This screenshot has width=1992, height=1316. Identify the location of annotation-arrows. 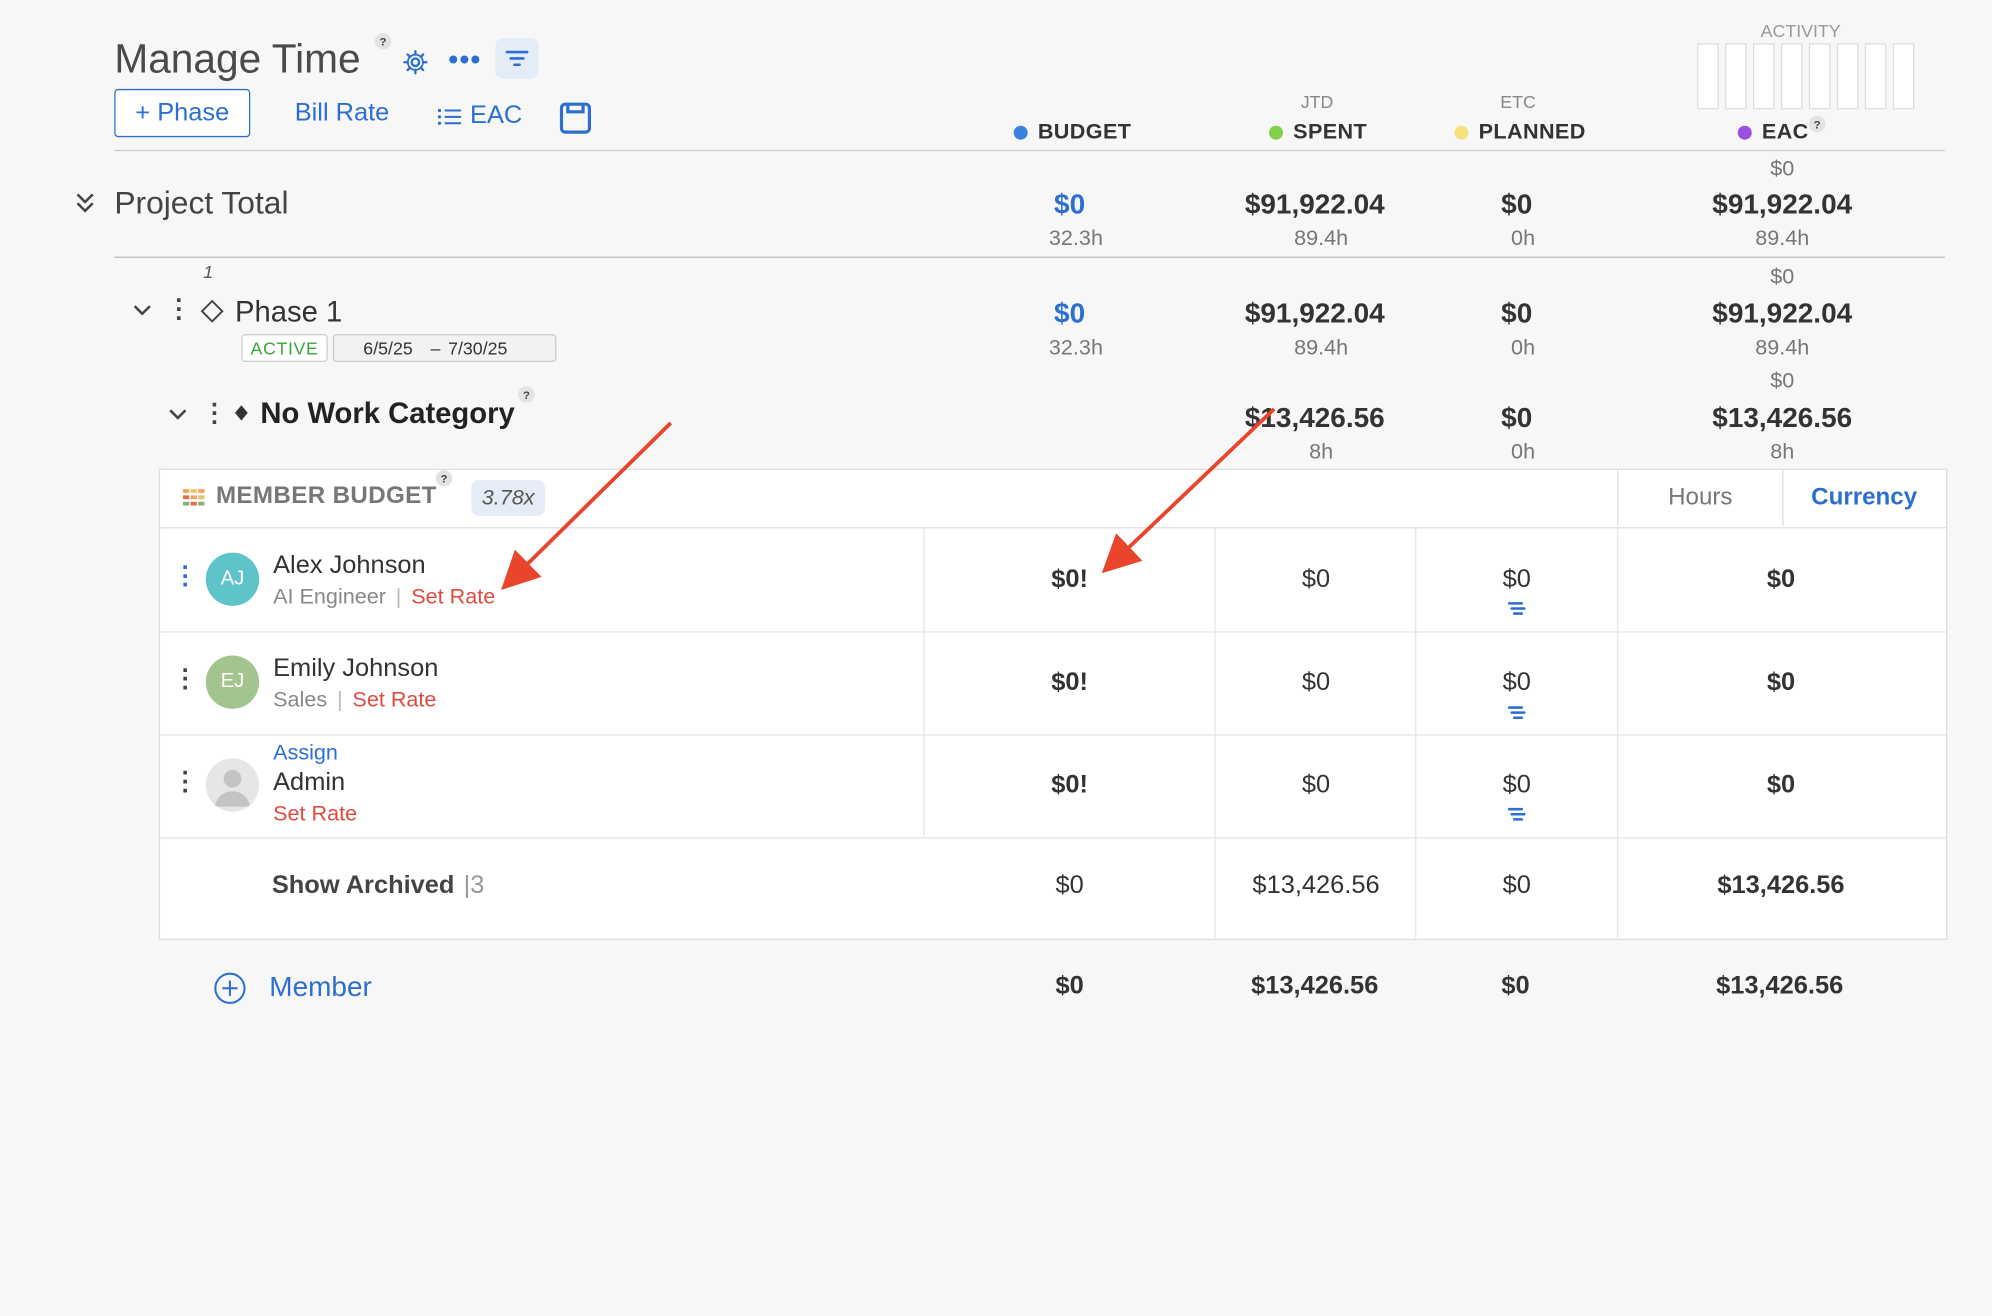
(888, 498).